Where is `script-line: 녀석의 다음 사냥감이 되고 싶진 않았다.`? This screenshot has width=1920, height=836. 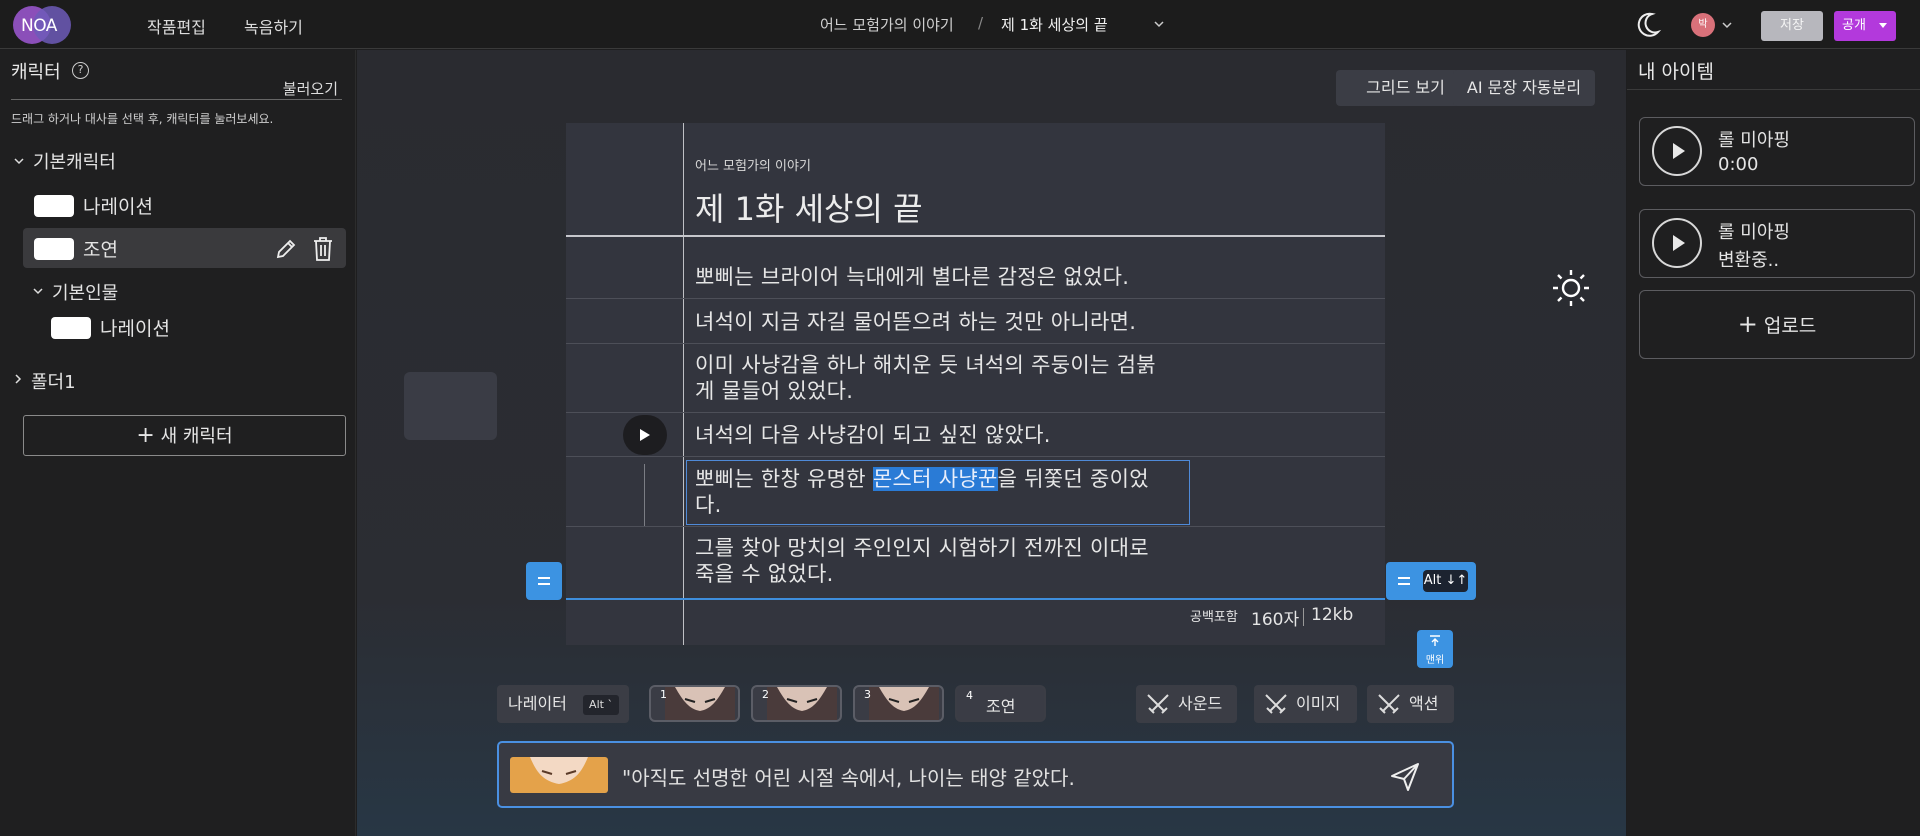
script-line: 녀석의 다음 사냥감이 되고 싶진 않았다. is located at coordinates (950, 435).